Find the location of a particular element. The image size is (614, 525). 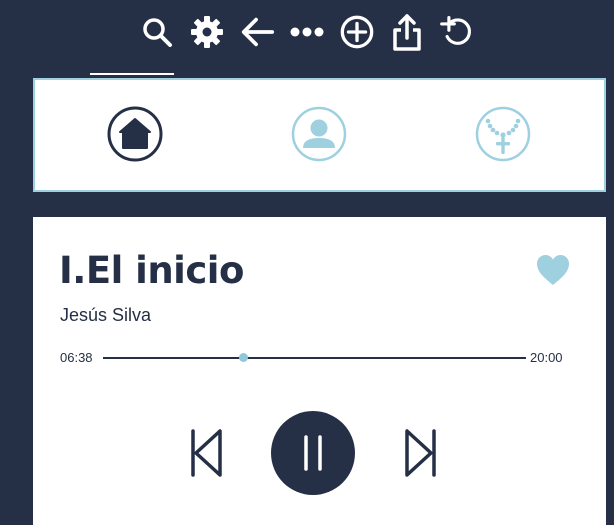

user-icon is located at coordinates (319, 134).